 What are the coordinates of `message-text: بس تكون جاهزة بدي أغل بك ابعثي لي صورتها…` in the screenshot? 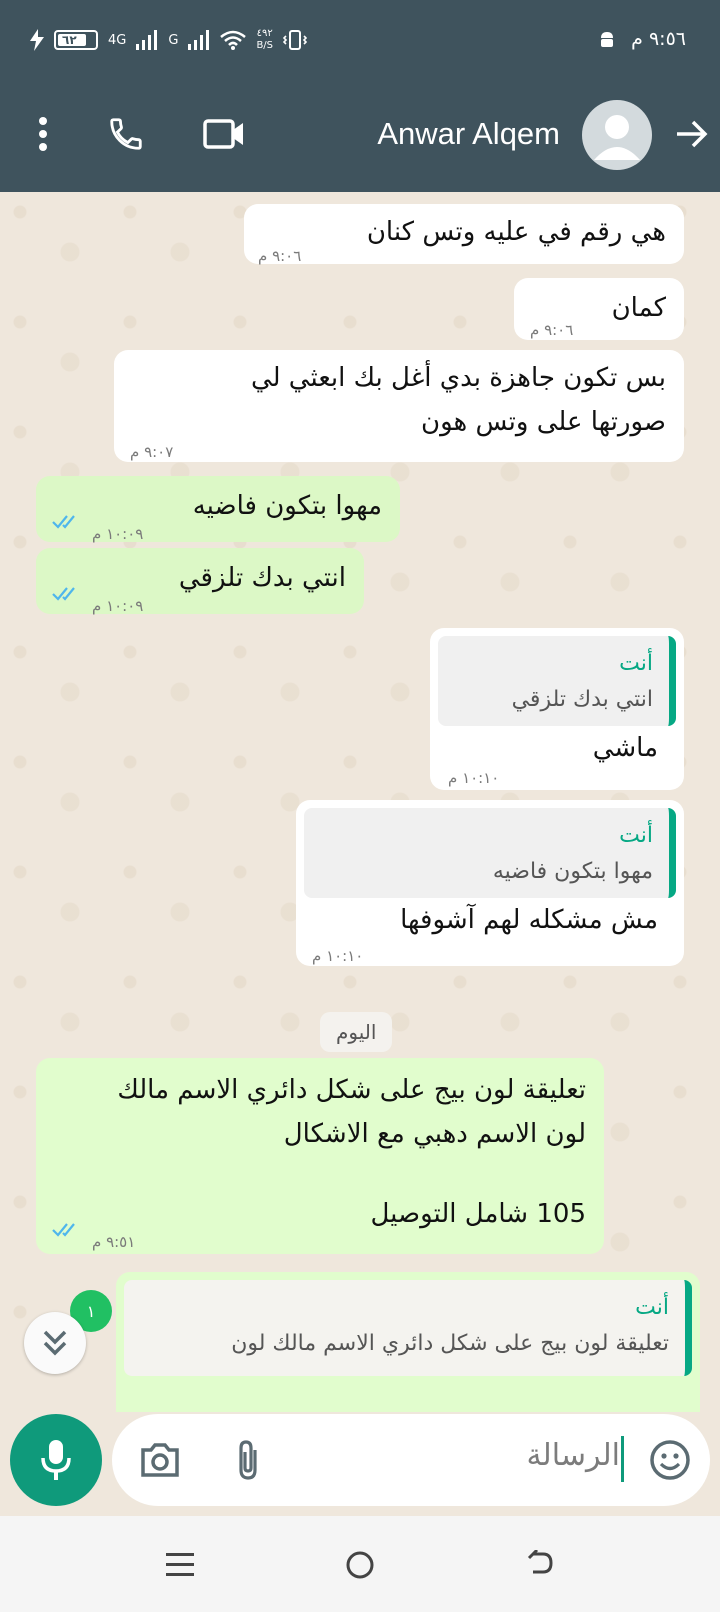 It's located at (458, 400).